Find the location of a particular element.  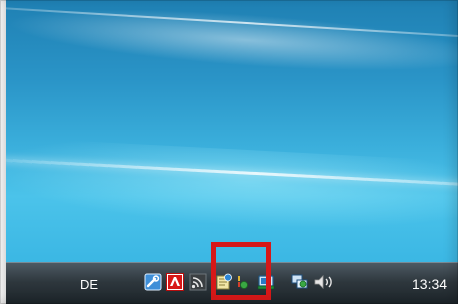

clock: 13:34 is located at coordinates (429, 284).